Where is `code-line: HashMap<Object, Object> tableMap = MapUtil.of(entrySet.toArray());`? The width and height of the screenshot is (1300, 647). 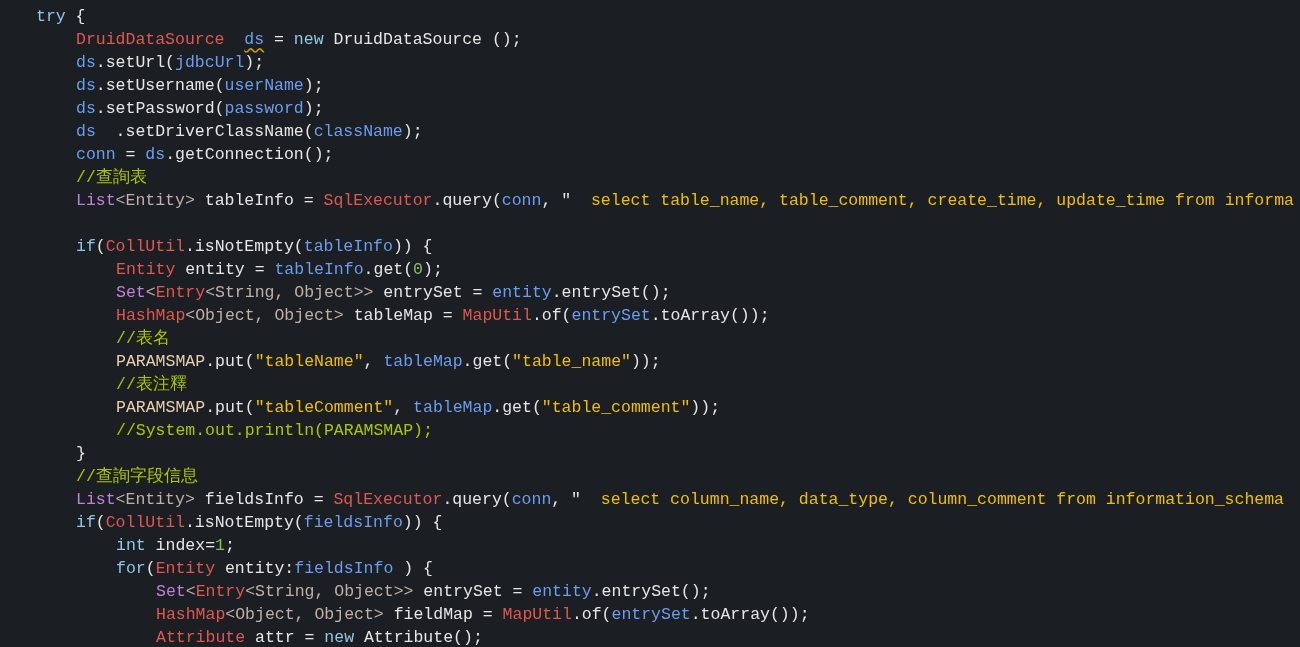
code-line: HashMap<Object, Object> tableMap = MapUtil.of(entrySet.toArray()); is located at coordinates (443, 316).